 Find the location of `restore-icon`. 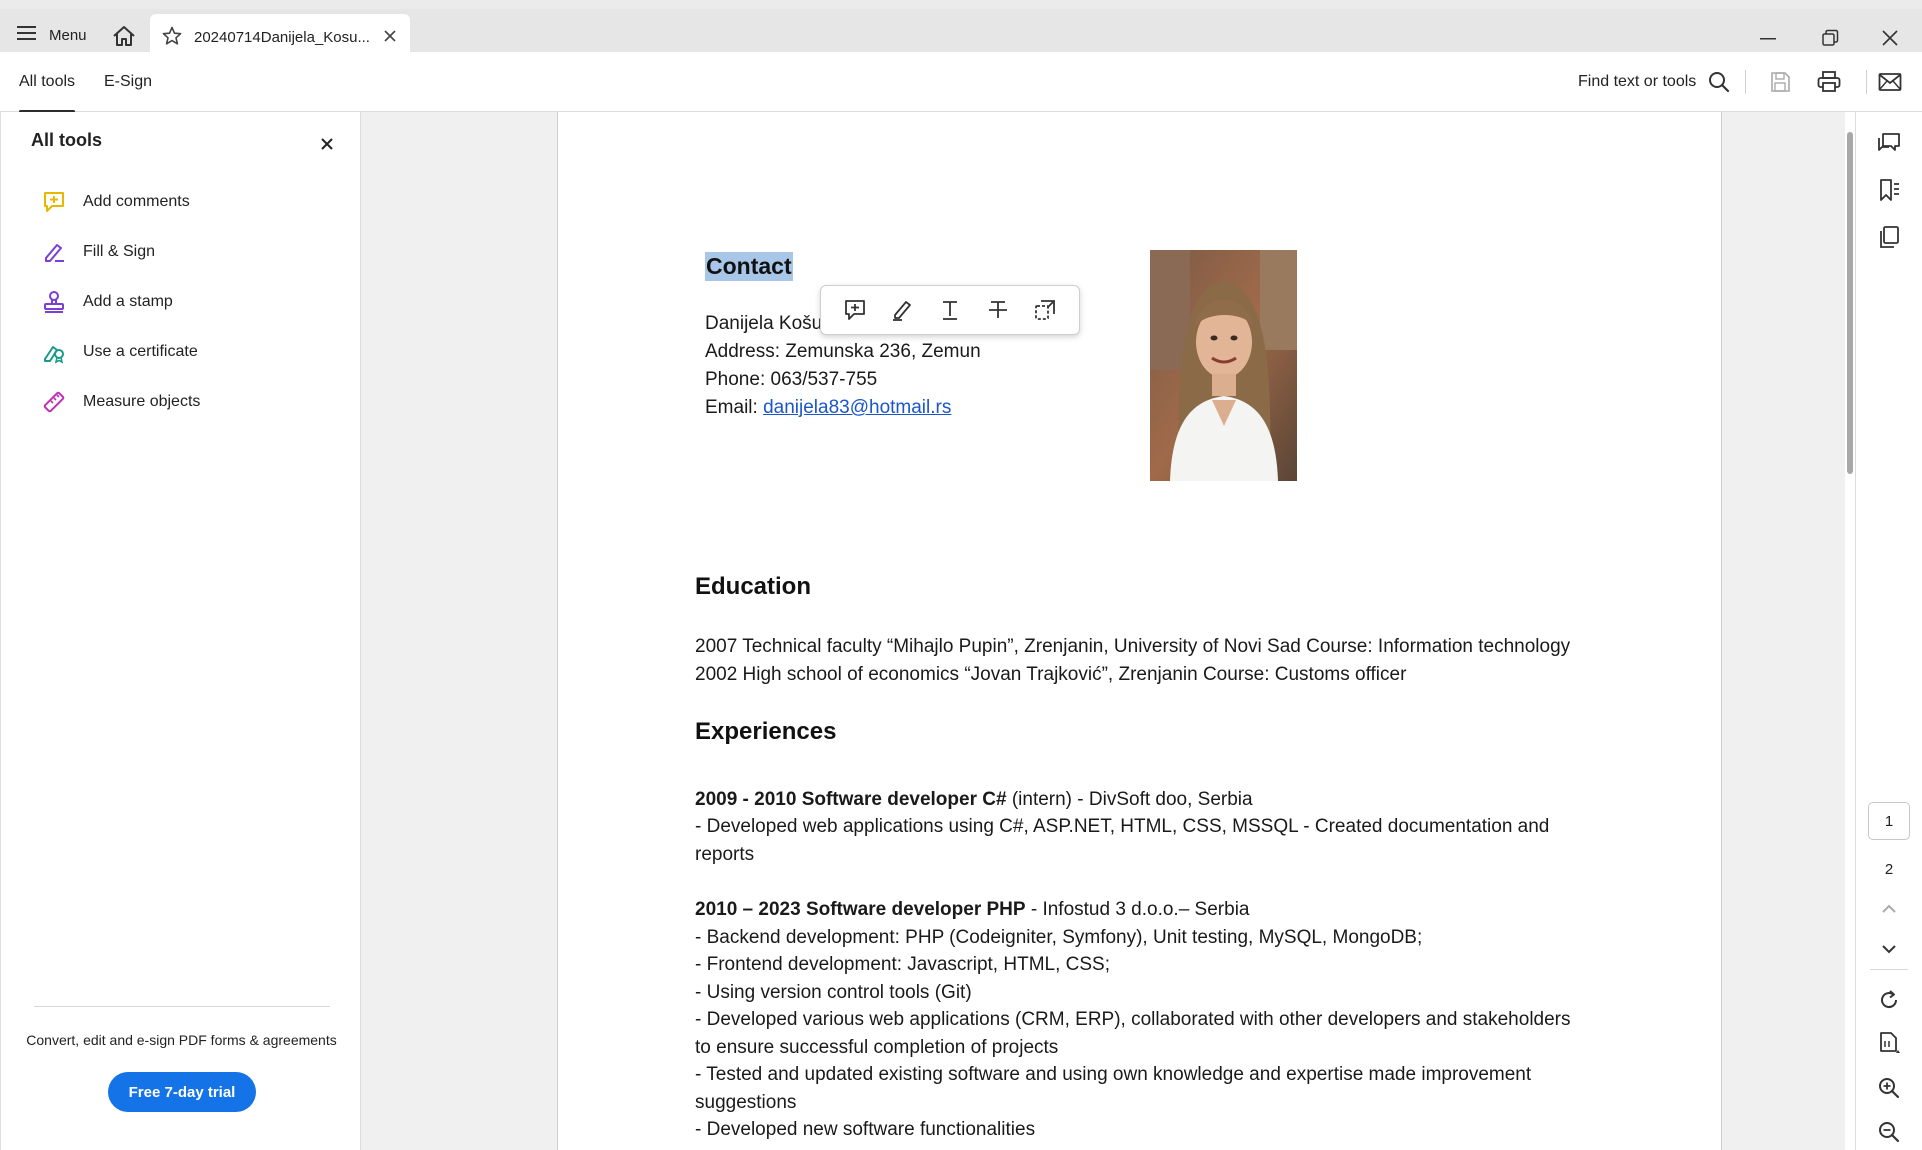

restore-icon is located at coordinates (1830, 37).